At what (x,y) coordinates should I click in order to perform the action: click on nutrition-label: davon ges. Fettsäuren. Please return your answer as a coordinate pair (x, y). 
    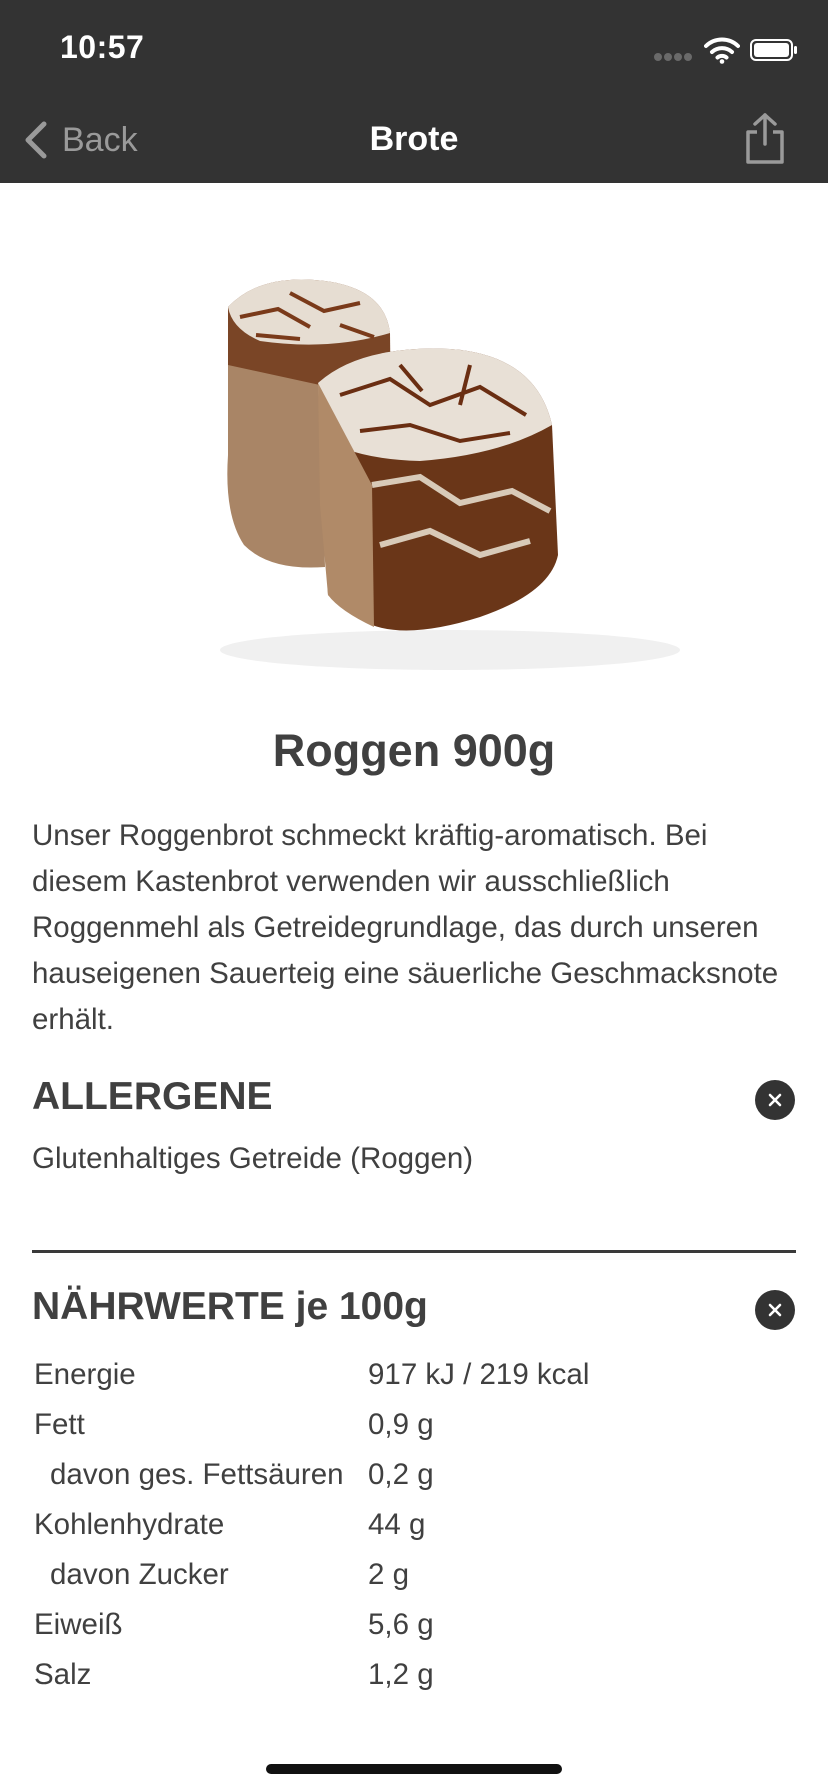
    Looking at the image, I should click on (197, 1474).